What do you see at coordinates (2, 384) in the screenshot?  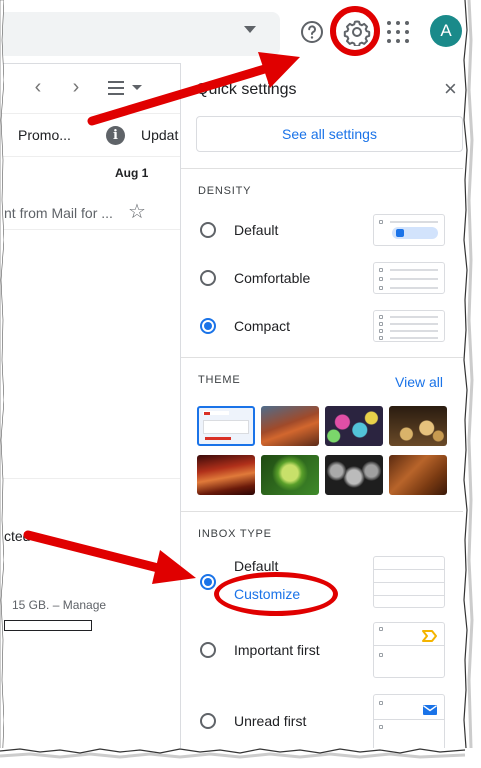 I see `torn-edge-left` at bounding box center [2, 384].